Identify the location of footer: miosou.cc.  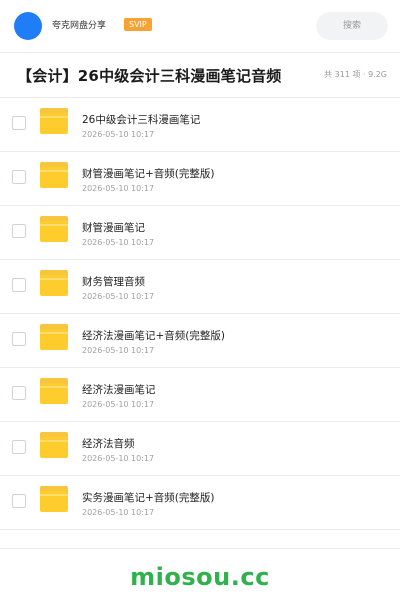
(200, 574).